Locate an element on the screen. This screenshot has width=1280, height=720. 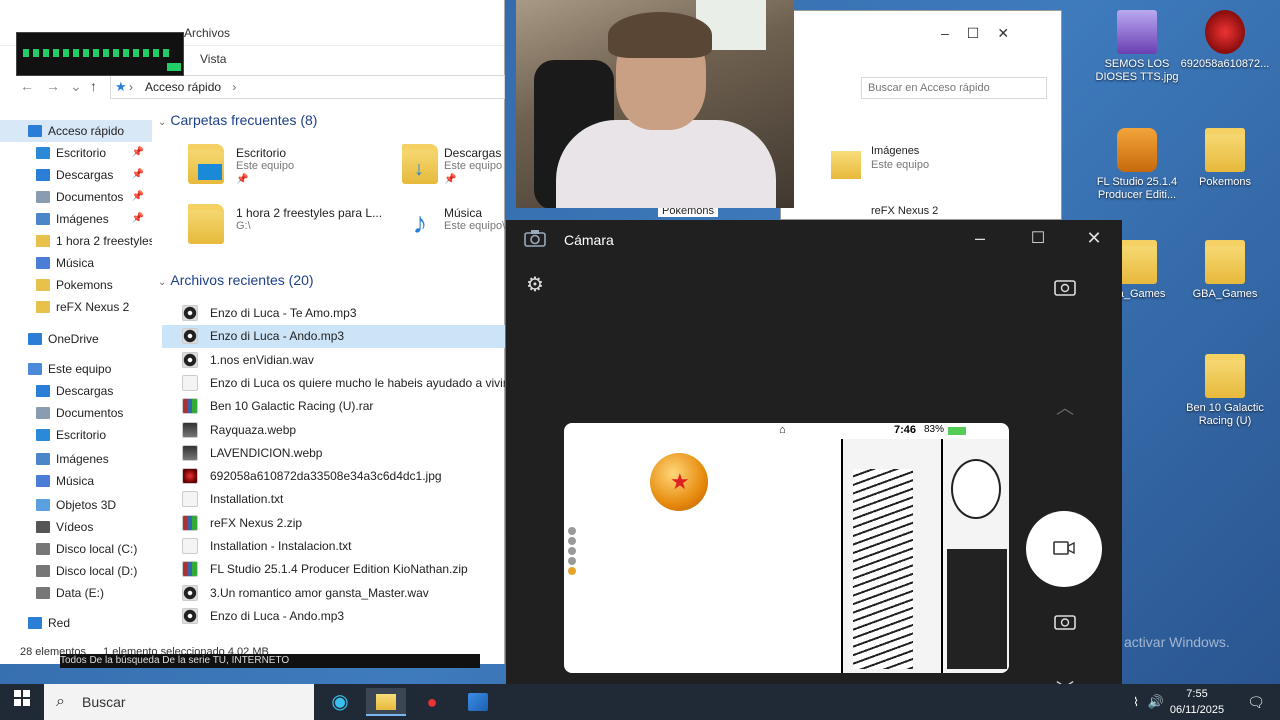
paint-icon is located at coordinates (478, 702).